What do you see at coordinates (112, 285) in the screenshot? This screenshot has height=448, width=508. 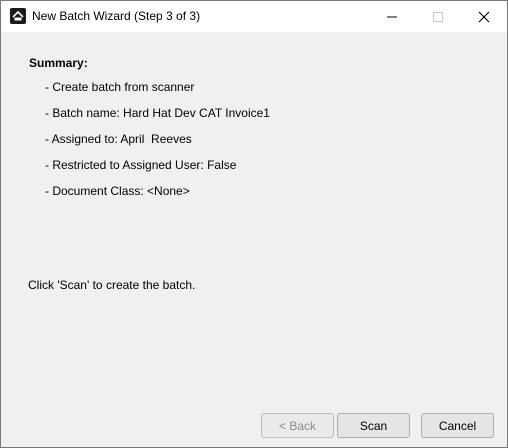 I see `instruction-text: Click 'Scan' to create the batch.` at bounding box center [112, 285].